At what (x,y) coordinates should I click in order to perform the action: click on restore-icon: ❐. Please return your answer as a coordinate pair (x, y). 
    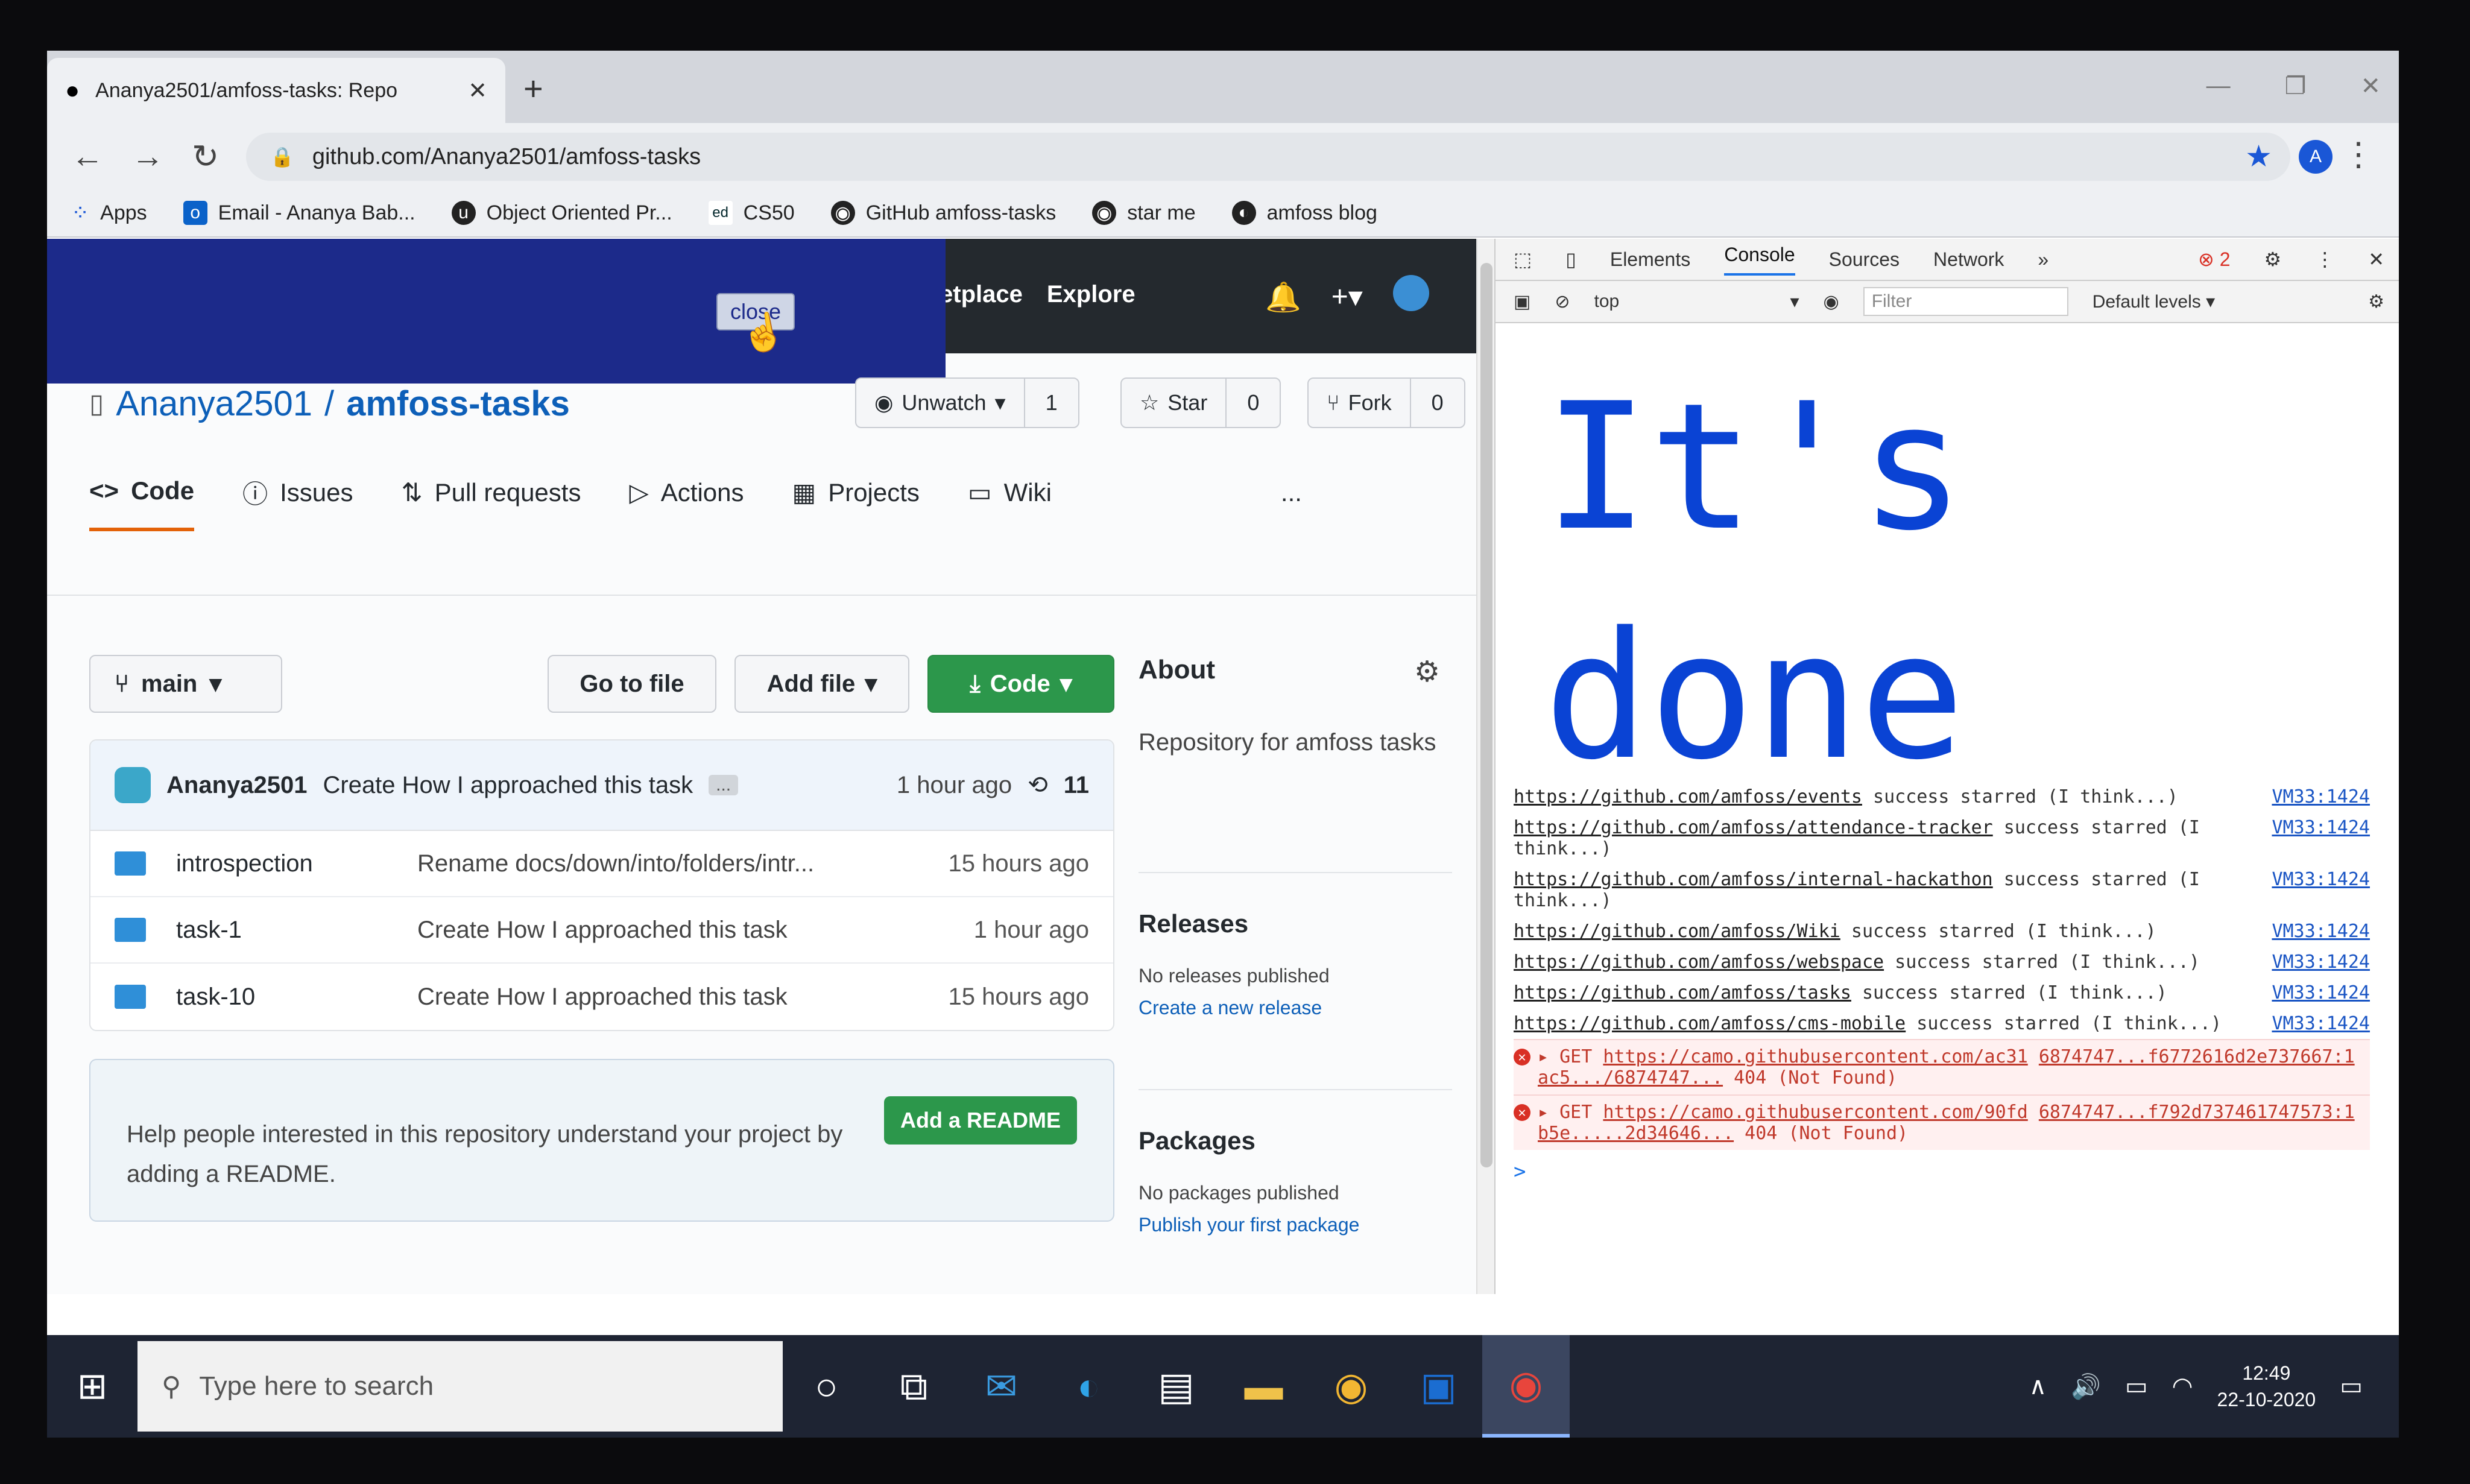
    Looking at the image, I should click on (2296, 86).